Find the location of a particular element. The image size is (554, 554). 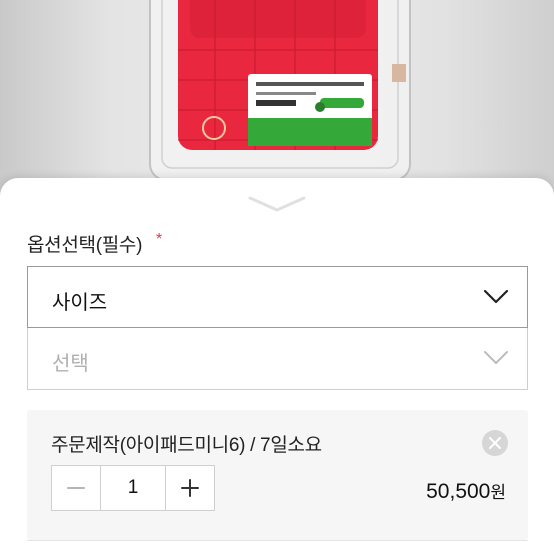

minus-icon is located at coordinates (76, 488).